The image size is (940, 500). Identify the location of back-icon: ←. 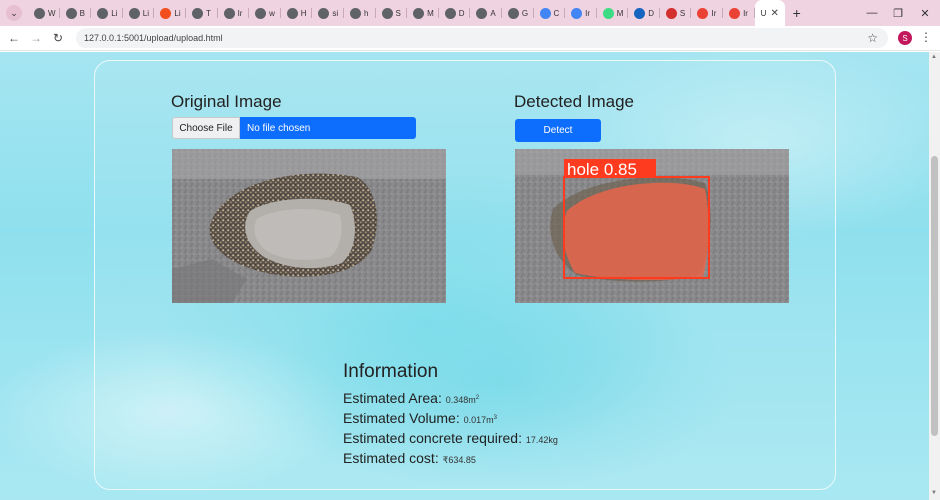
(14, 38).